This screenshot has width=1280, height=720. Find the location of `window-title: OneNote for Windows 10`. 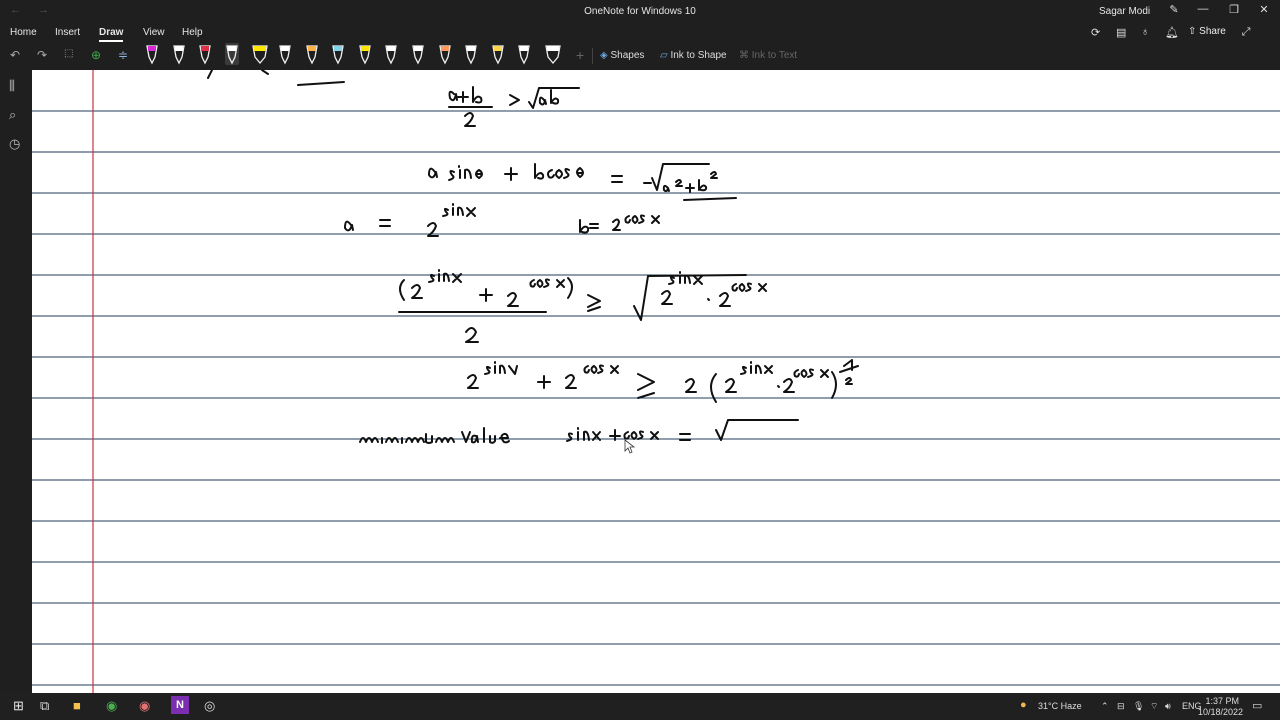

window-title: OneNote for Windows 10 is located at coordinates (640, 11).